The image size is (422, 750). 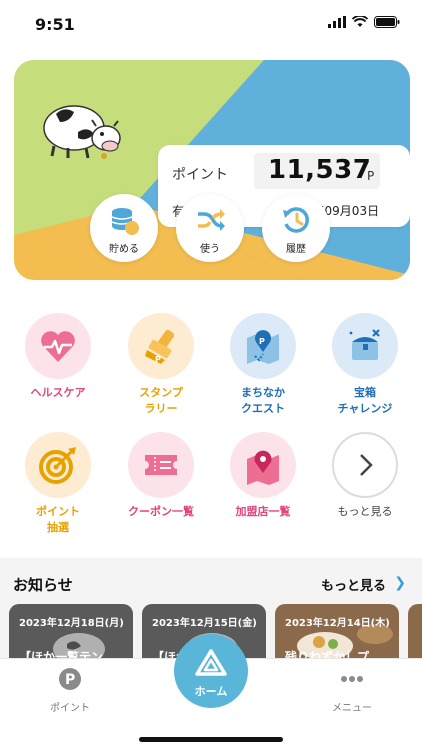 I want to click on feature-member-stores-label: 加盟店一覧, so click(x=263, y=512).